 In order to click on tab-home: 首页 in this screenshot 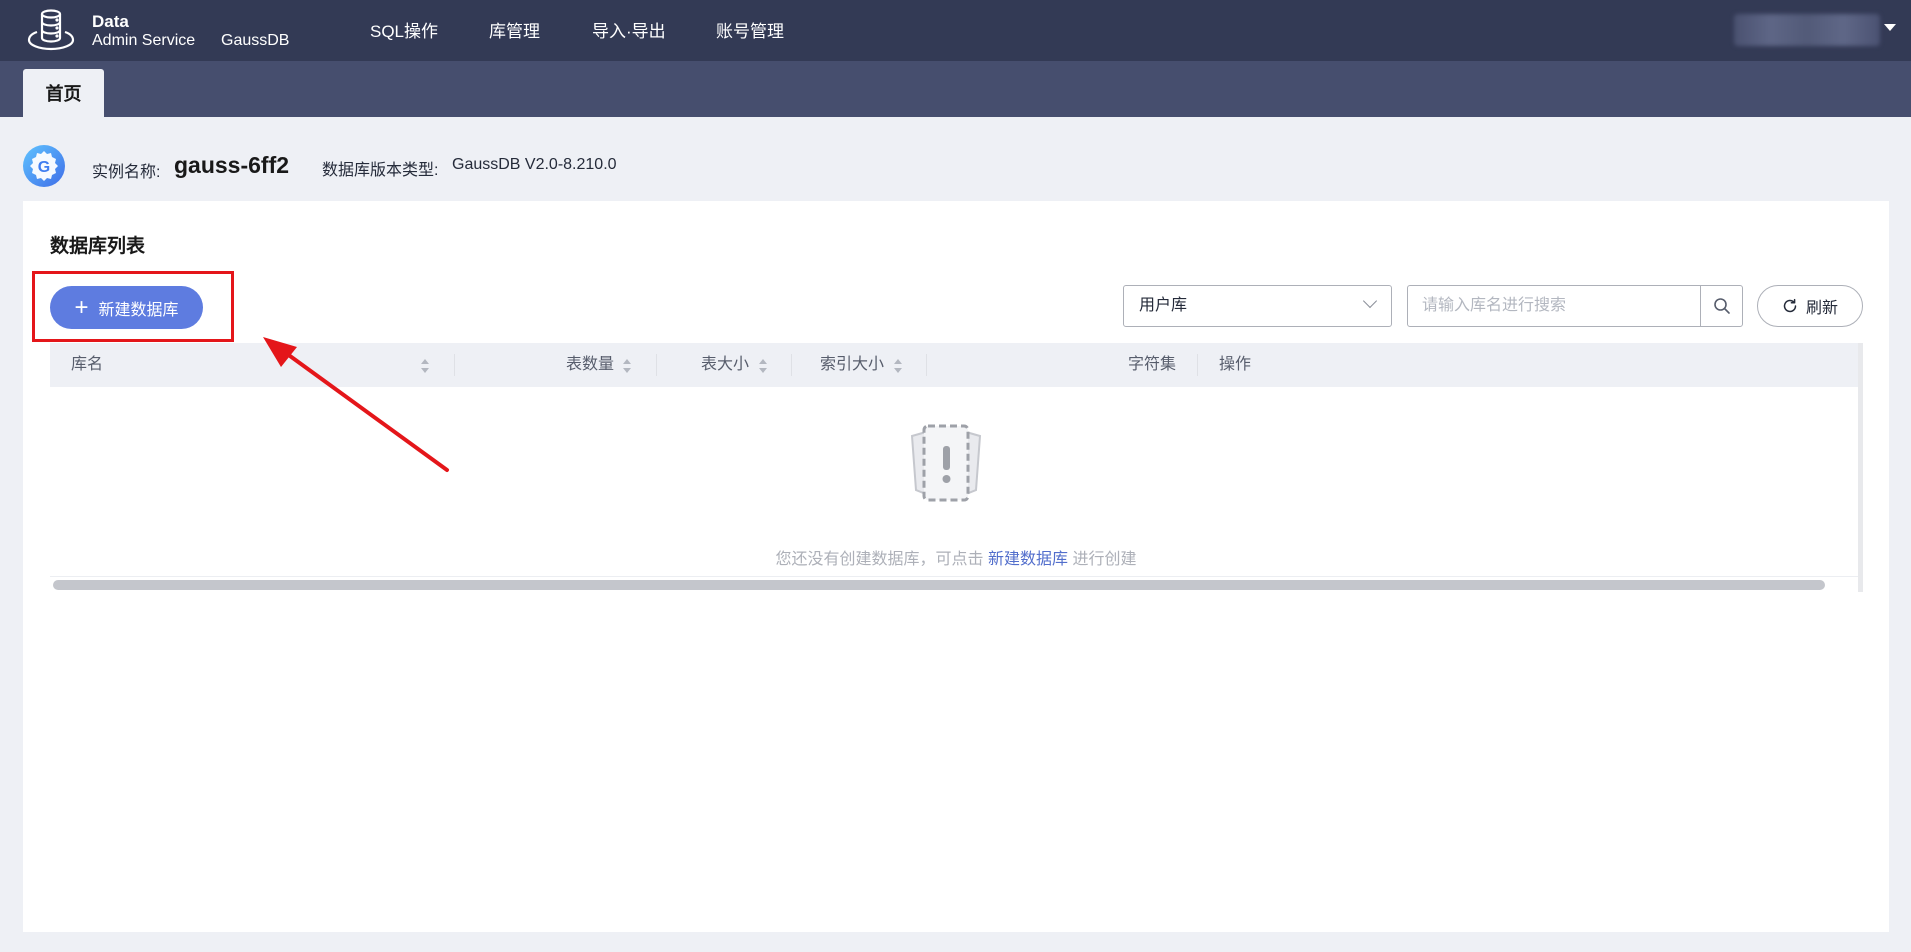, I will do `click(63, 93)`.